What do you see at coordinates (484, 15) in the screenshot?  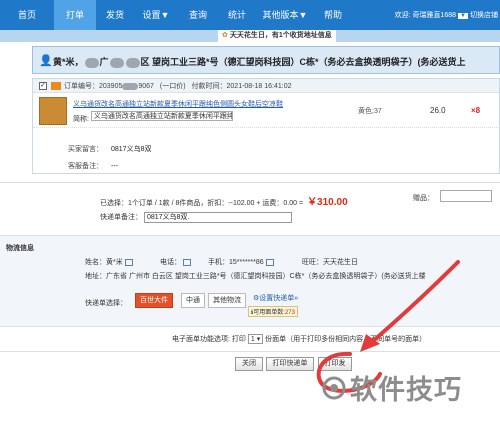 I see `switch-store-link: 切换店铺` at bounding box center [484, 15].